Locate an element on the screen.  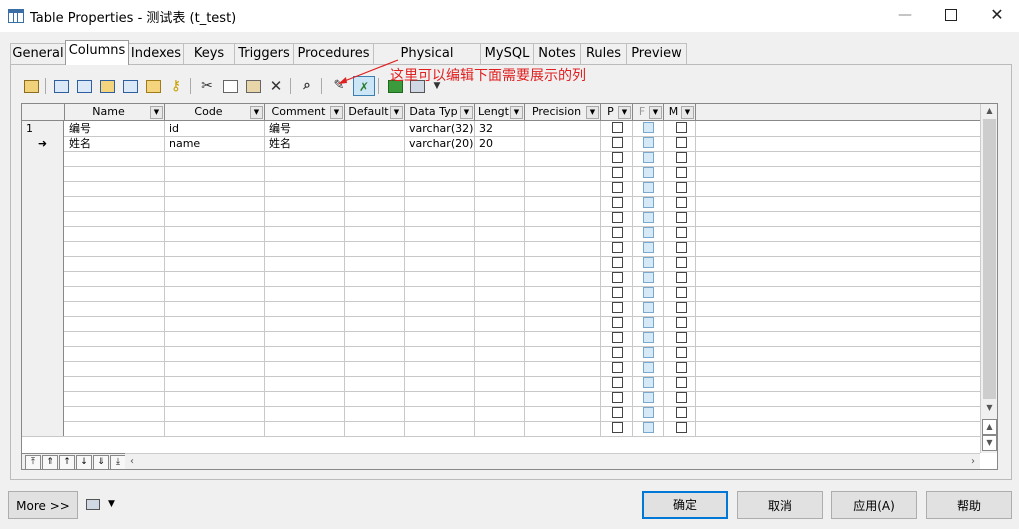
key-icon: ⚷ is located at coordinates (176, 86).